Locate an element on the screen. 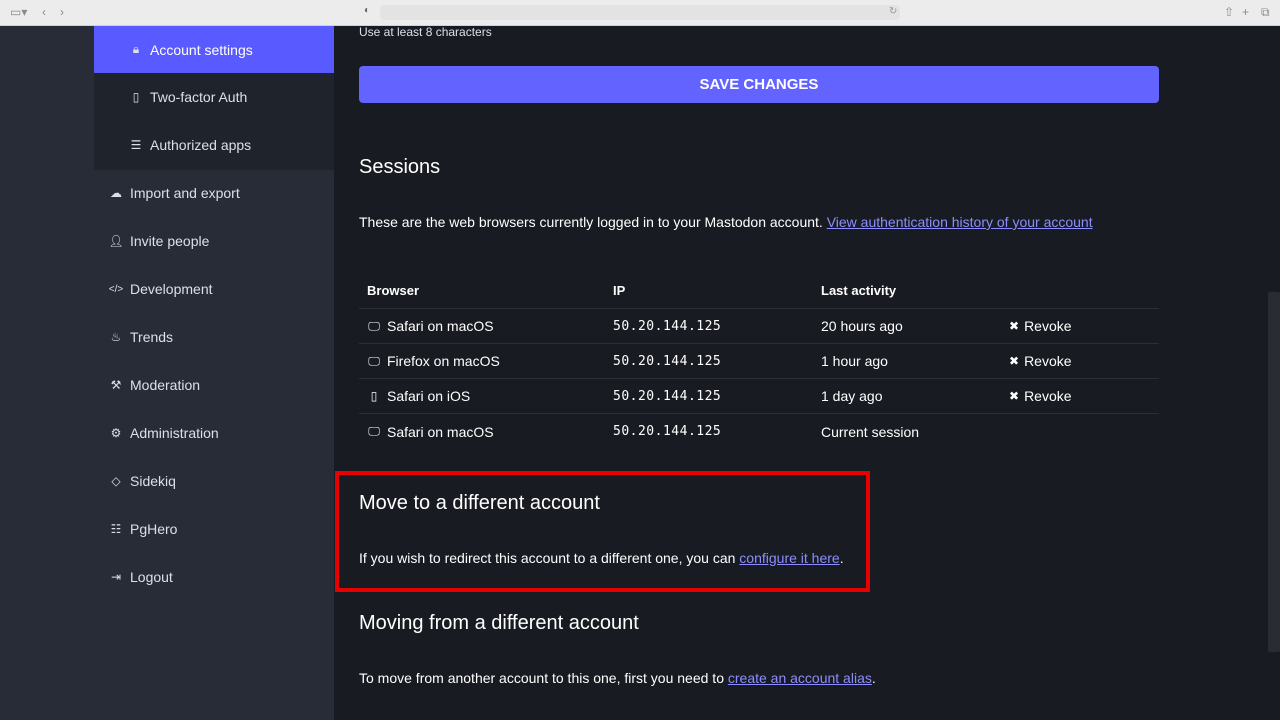 The image size is (1280, 720). back-icon: ‹ is located at coordinates (44, 12).